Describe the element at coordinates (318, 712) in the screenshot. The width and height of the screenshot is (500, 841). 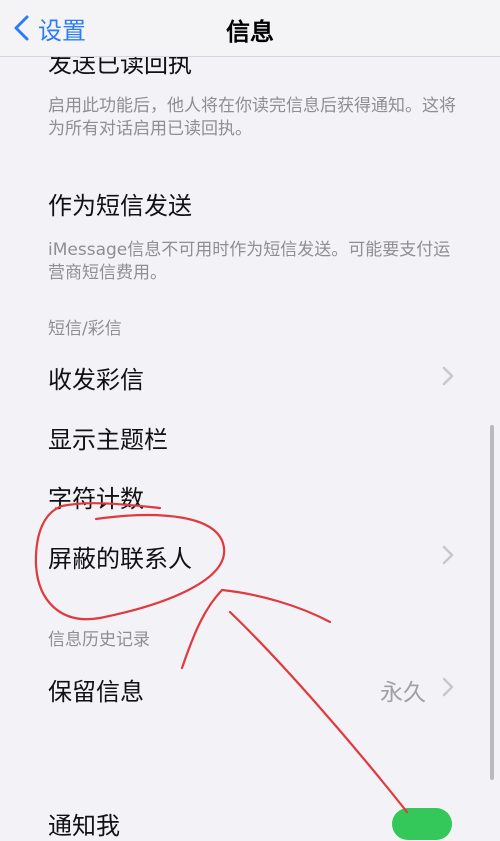
I see `annotation-arrow-line` at that location.